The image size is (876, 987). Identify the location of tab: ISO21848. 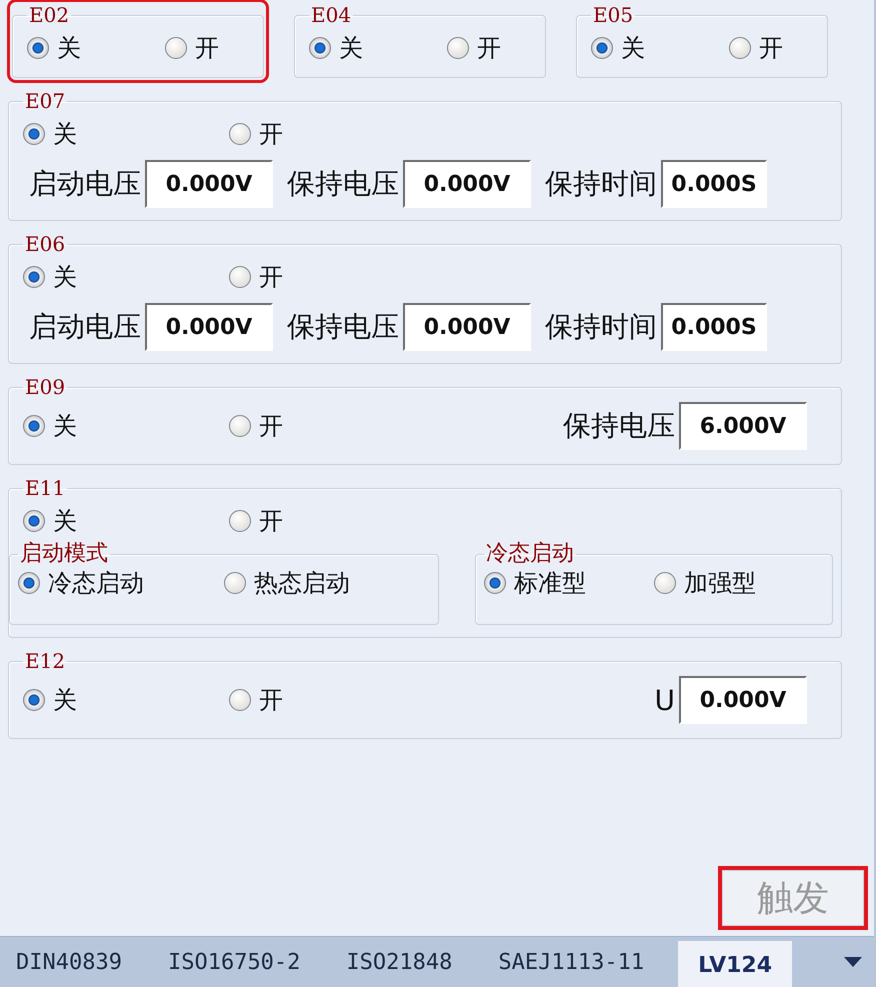
(399, 962).